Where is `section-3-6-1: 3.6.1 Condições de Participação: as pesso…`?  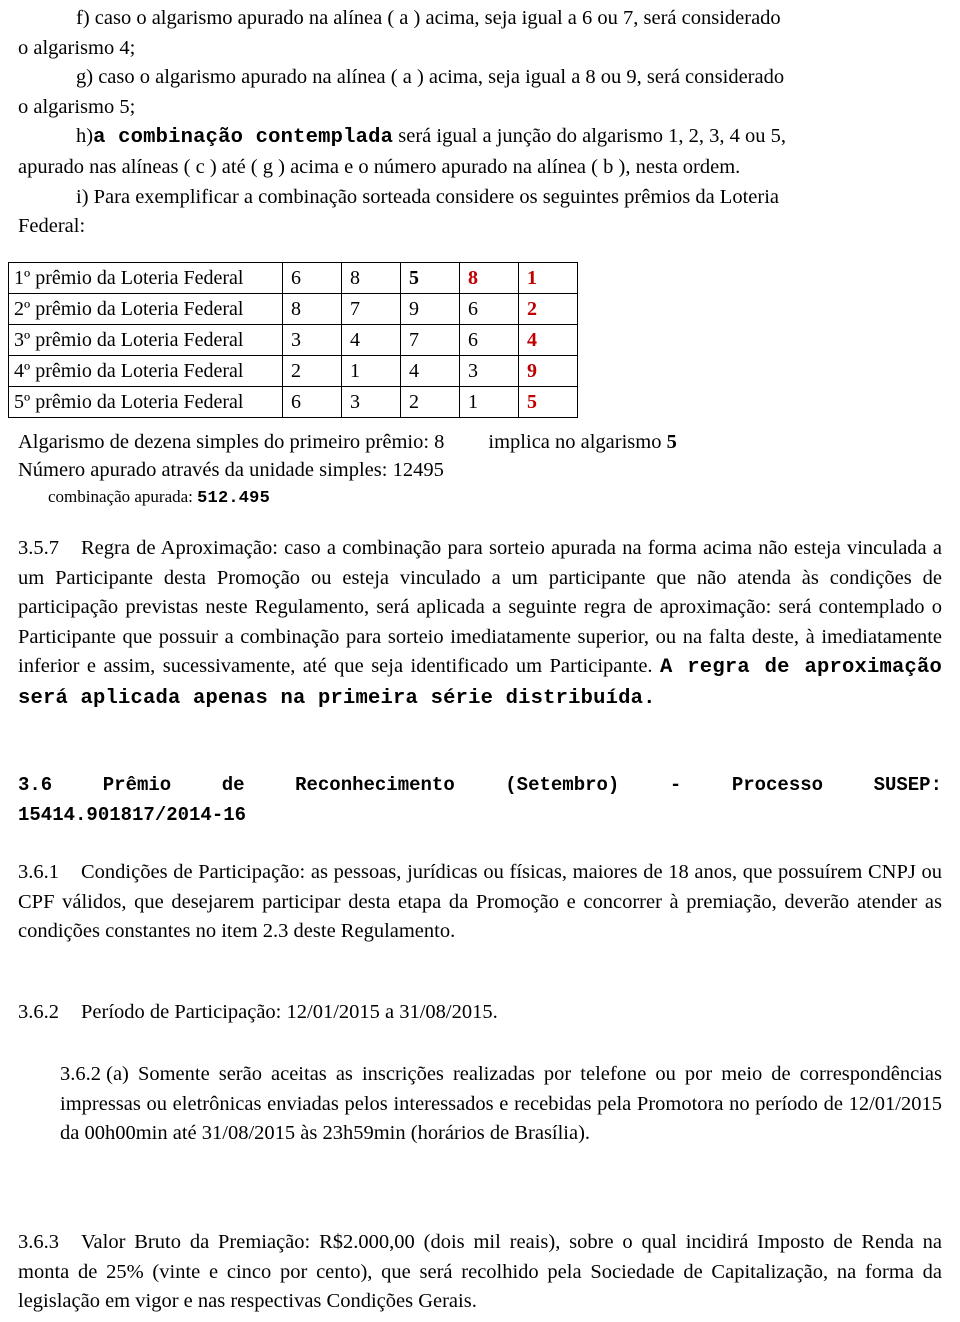
section-3-6-1: 3.6.1 Condições de Participação: as pesso… is located at coordinates (480, 902).